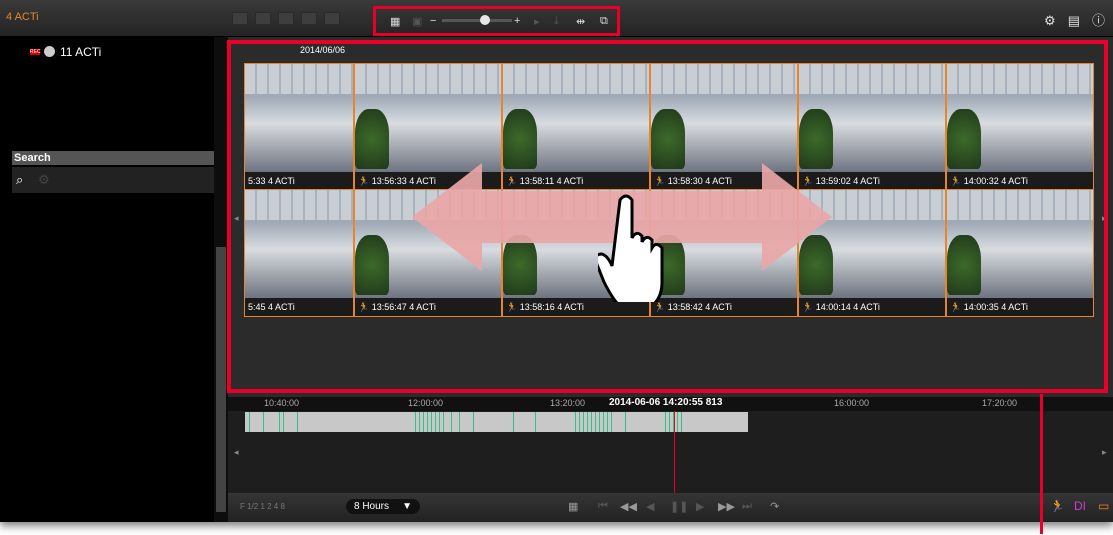 Image resolution: width=1113 pixels, height=535 pixels. What do you see at coordinates (80, 52) in the screenshot?
I see `device-name: 11 ACTi` at bounding box center [80, 52].